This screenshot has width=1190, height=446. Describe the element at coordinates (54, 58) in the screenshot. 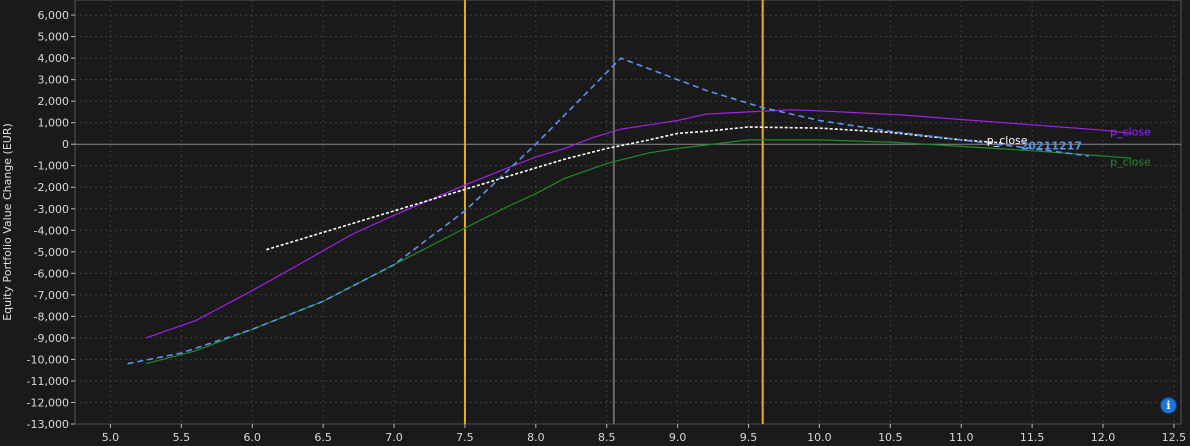

I see `y-tick-label: 4,000` at that location.